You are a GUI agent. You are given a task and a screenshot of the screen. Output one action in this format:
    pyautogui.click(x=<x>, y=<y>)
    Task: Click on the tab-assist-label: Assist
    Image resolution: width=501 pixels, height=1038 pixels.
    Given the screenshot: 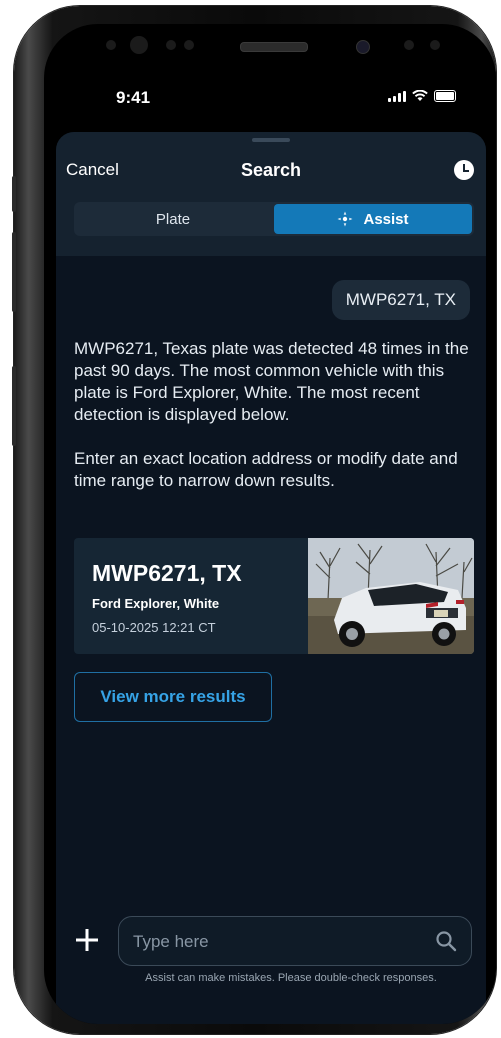 What is the action you would take?
    pyautogui.click(x=386, y=219)
    